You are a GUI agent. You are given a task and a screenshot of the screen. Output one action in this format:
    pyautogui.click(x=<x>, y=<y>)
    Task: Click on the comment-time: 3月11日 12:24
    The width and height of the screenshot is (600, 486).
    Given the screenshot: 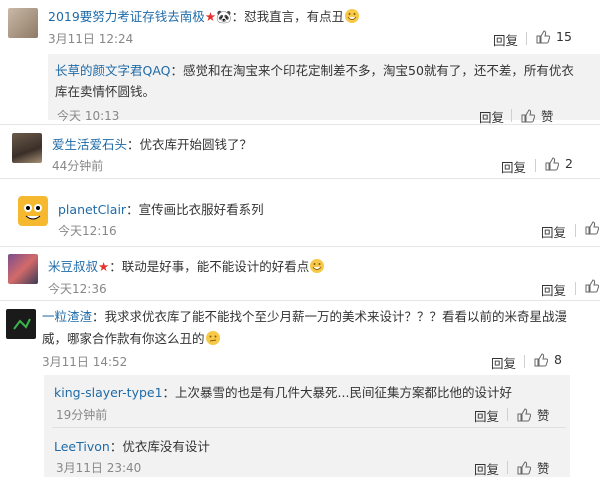 What is the action you would take?
    pyautogui.click(x=91, y=39)
    